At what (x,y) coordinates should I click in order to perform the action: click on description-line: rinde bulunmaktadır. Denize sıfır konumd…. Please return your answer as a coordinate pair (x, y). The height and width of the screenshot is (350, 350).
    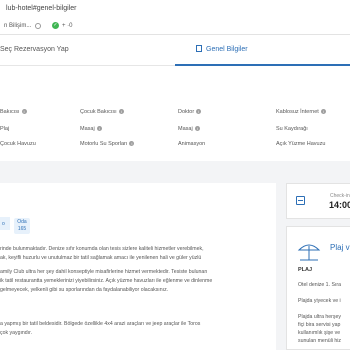
    Looking at the image, I should click on (102, 249).